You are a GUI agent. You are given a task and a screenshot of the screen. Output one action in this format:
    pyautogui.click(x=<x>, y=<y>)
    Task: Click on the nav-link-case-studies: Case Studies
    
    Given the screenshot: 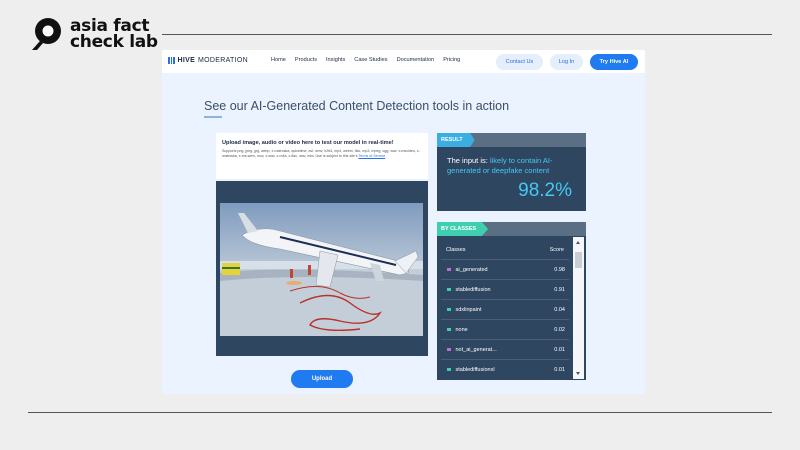 What is the action you would take?
    pyautogui.click(x=370, y=60)
    